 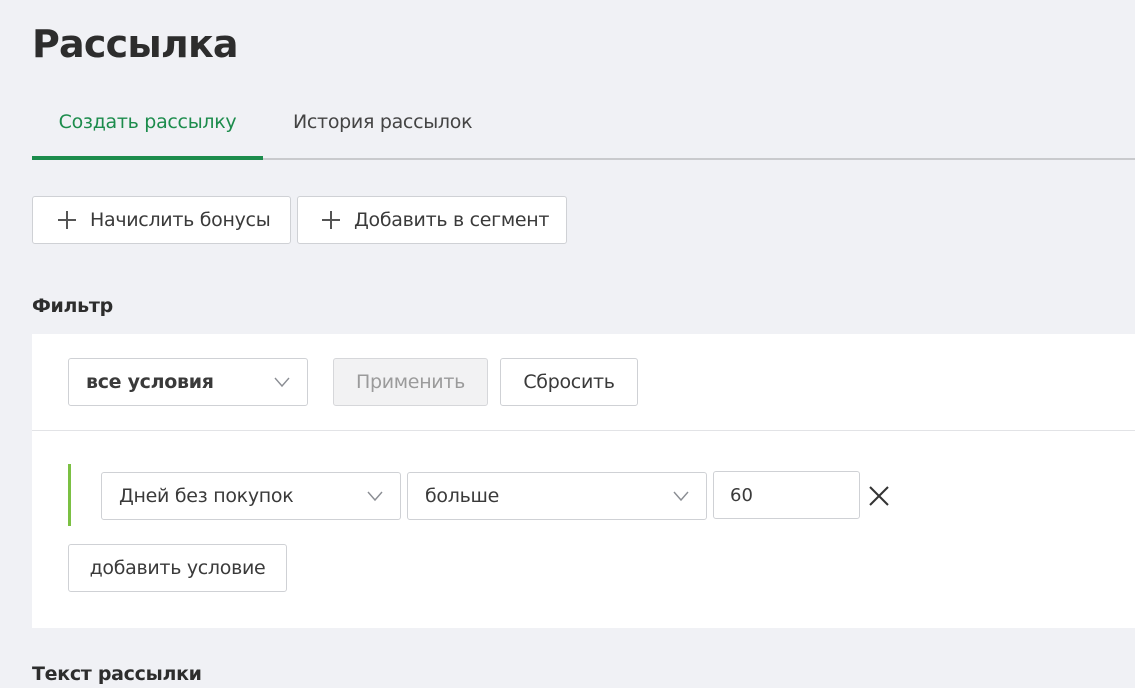 What do you see at coordinates (180, 220) in the screenshot?
I see `accrue-bonuses-label: Начислить бонусы` at bounding box center [180, 220].